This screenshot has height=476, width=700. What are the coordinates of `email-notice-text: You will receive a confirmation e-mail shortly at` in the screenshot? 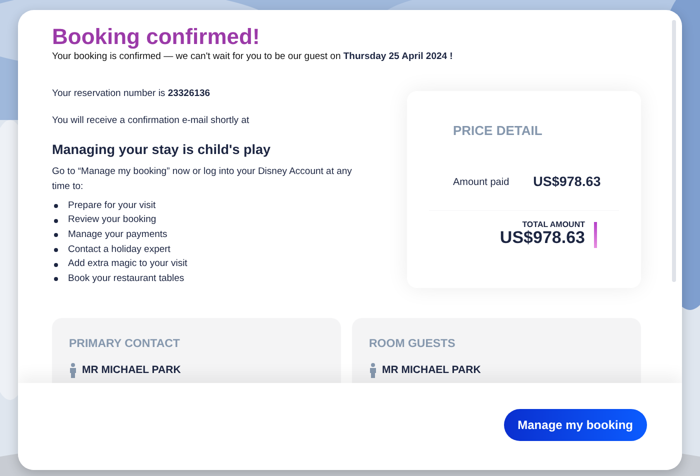 It's located at (151, 121).